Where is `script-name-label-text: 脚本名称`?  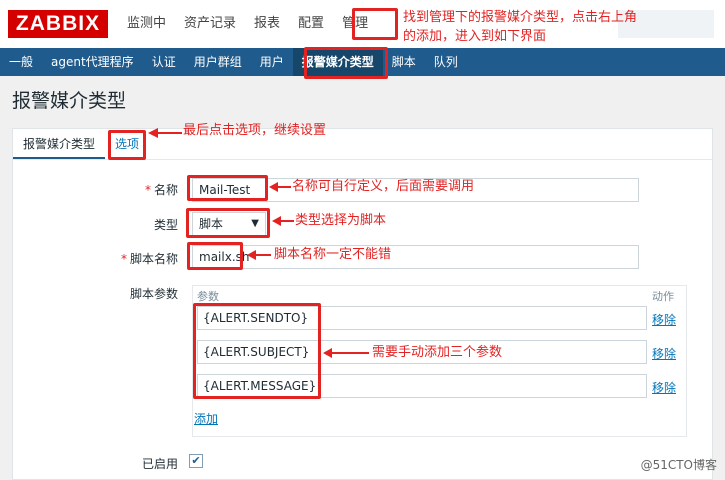
script-name-label-text: 脚本名称 is located at coordinates (153, 259).